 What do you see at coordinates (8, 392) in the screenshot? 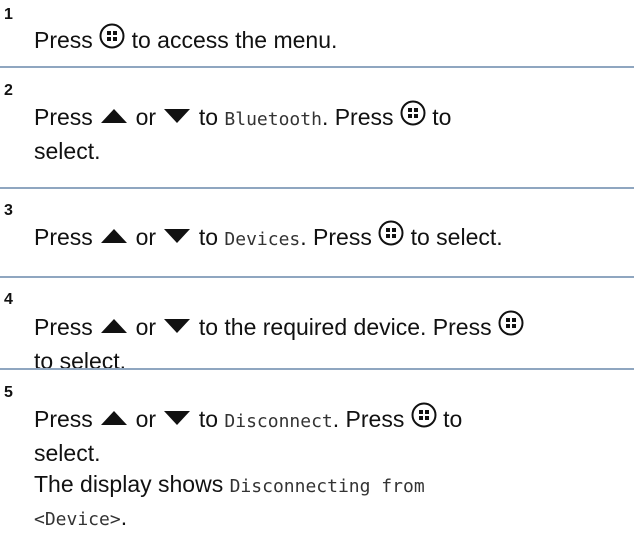
I see `step-number: 5` at bounding box center [8, 392].